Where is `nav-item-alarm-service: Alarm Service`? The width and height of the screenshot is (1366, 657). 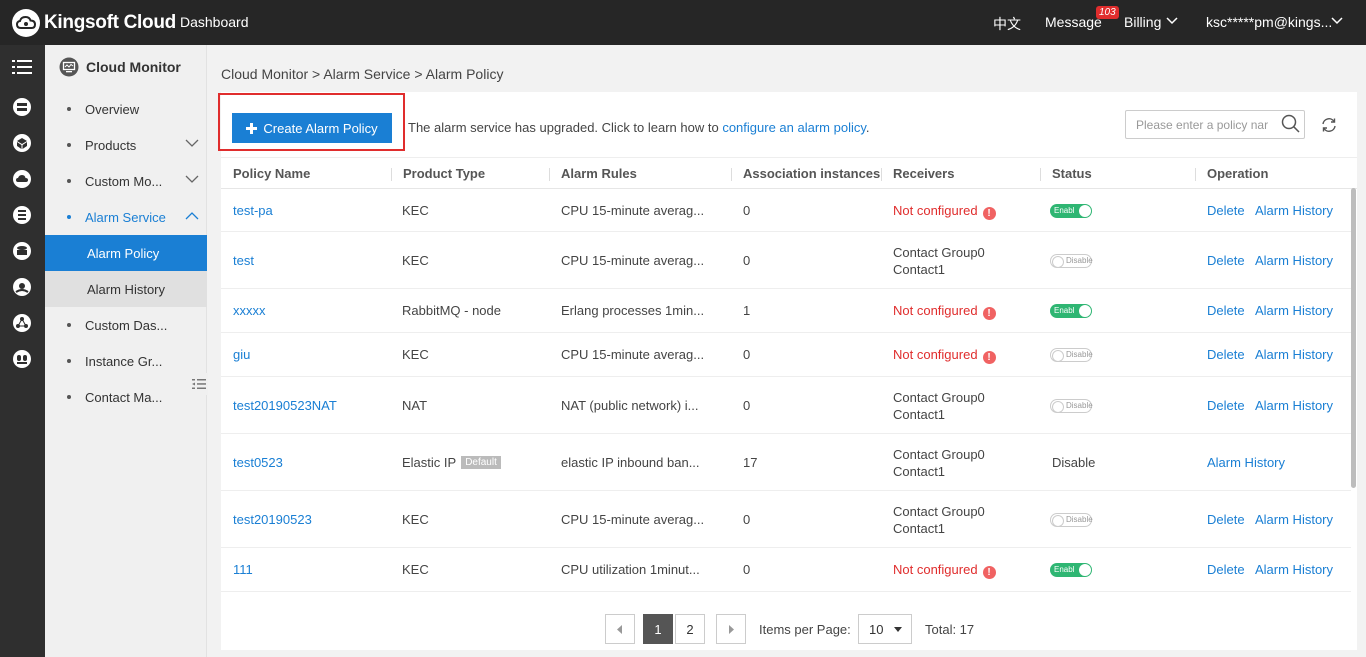 nav-item-alarm-service: Alarm Service is located at coordinates (126, 217).